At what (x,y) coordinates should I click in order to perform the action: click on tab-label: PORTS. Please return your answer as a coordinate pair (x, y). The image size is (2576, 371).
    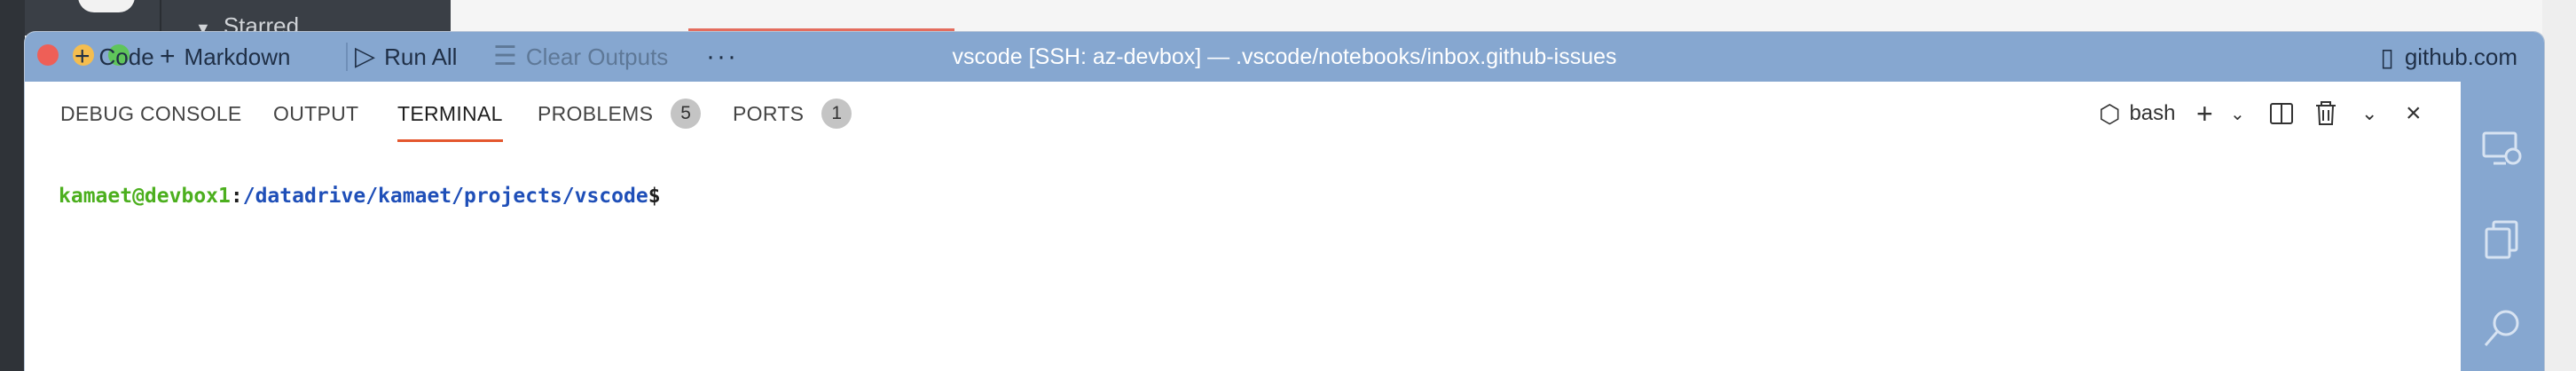
    Looking at the image, I should click on (769, 113).